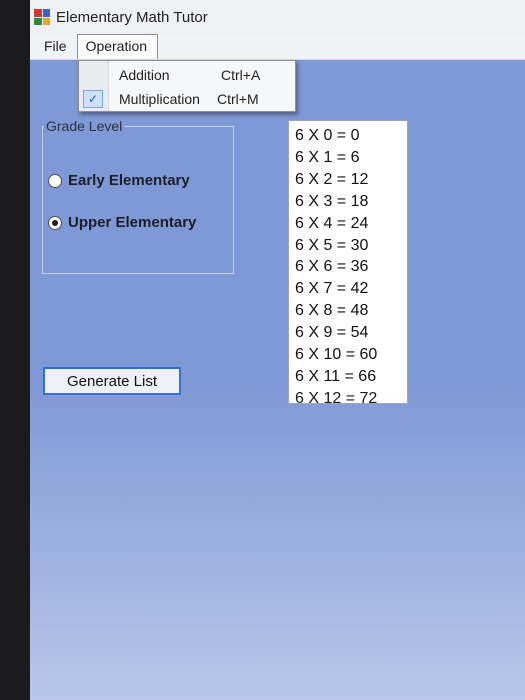 The image size is (525, 700). I want to click on radio-early-circle, so click(55, 180).